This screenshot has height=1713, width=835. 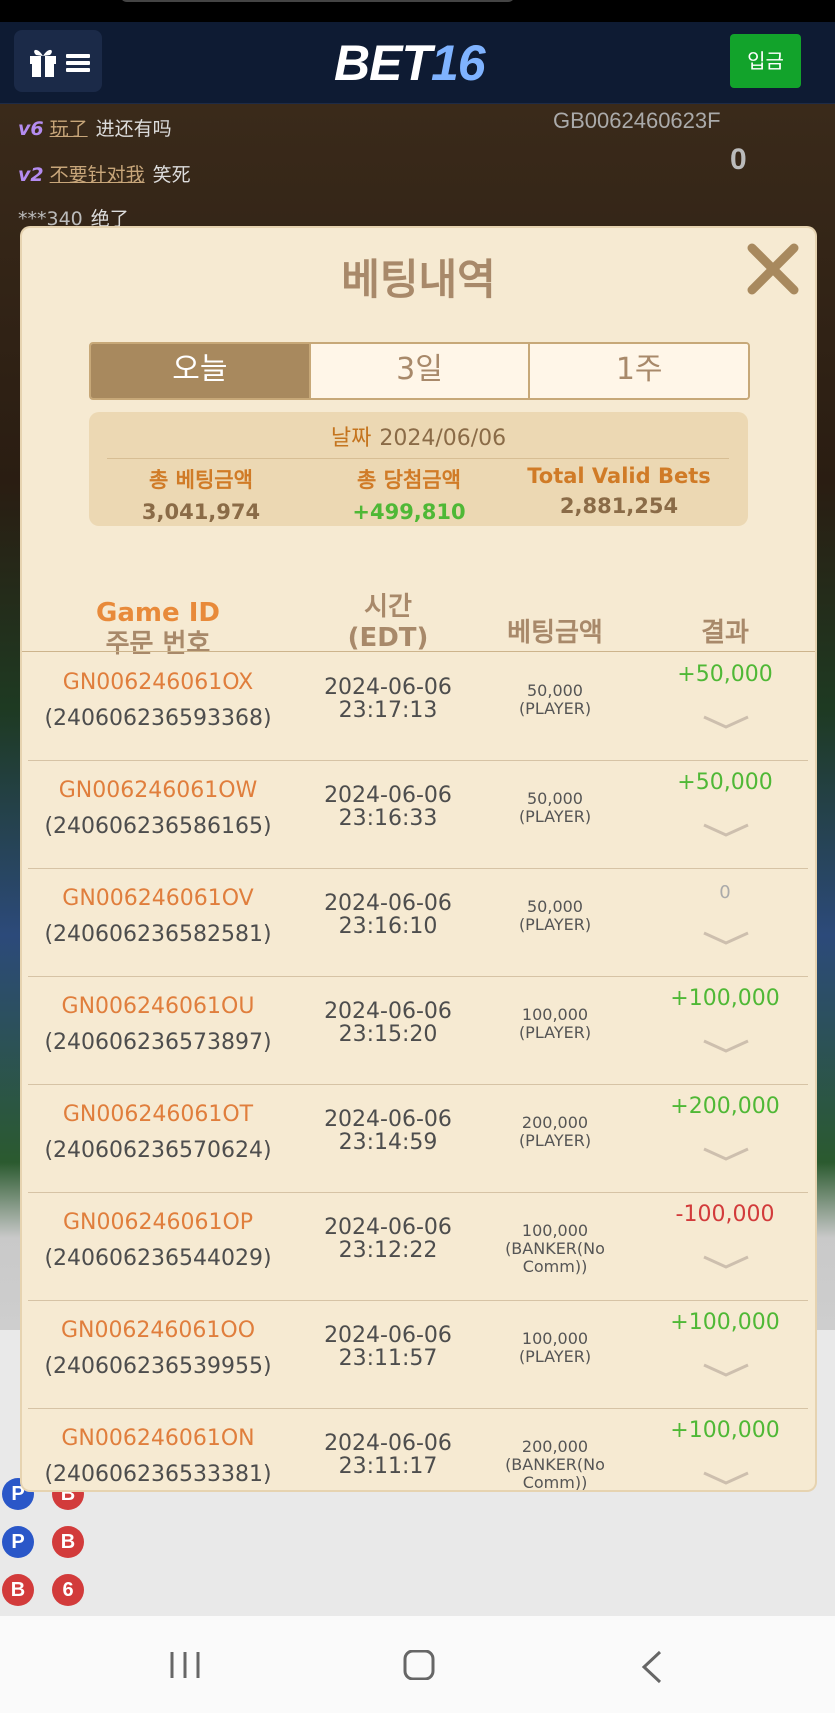 I want to click on game-id-link: GN006246061OV, so click(x=158, y=898).